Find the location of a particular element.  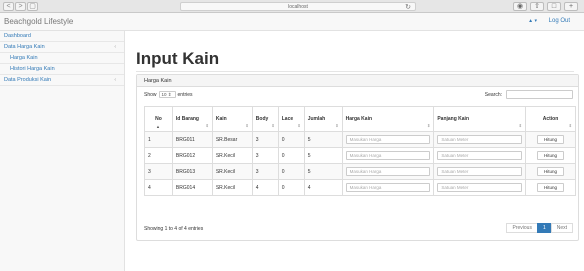

top-navbar: Beachgold Lifestyle ▲ ▾ Log Out is located at coordinates (292, 22).